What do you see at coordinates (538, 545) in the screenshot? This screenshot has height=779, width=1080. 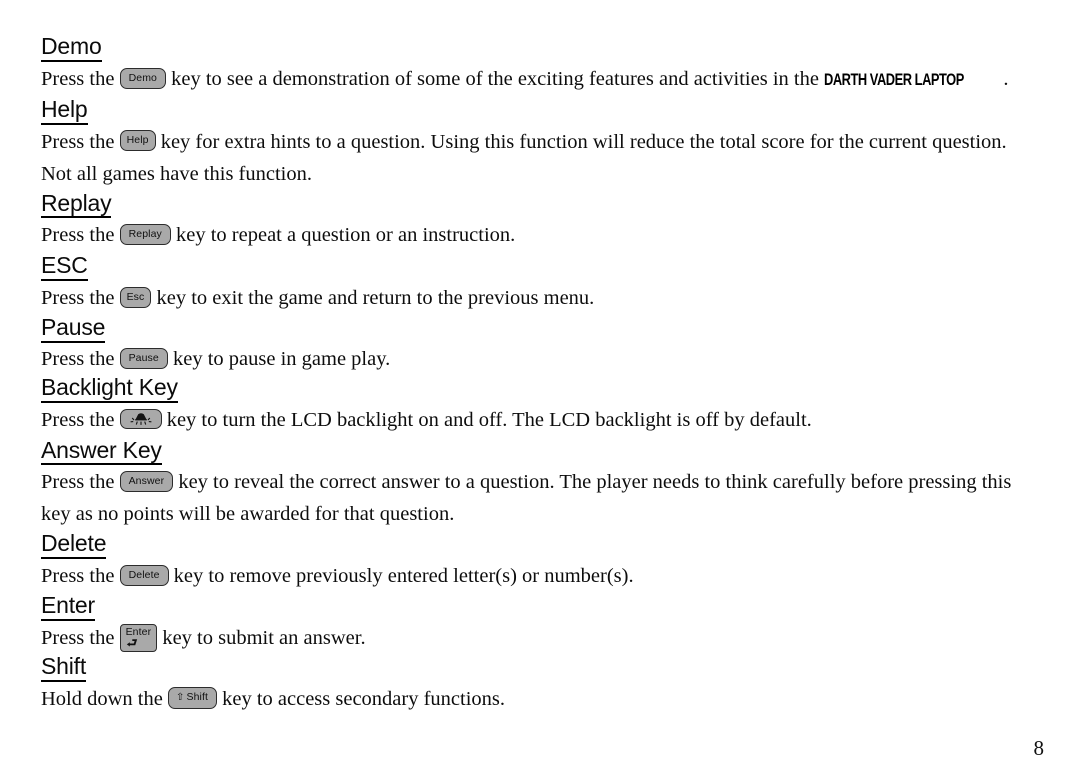 I see `heading-wrap-delete: Delete` at bounding box center [538, 545].